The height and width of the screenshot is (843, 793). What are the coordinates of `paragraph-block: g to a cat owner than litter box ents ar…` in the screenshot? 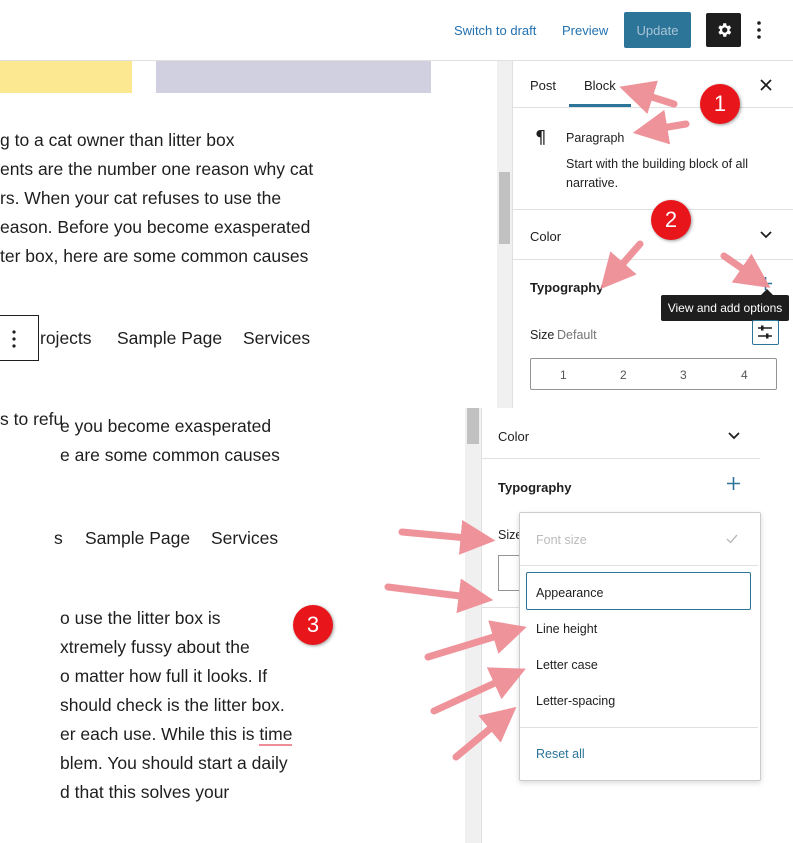 It's located at (156, 198).